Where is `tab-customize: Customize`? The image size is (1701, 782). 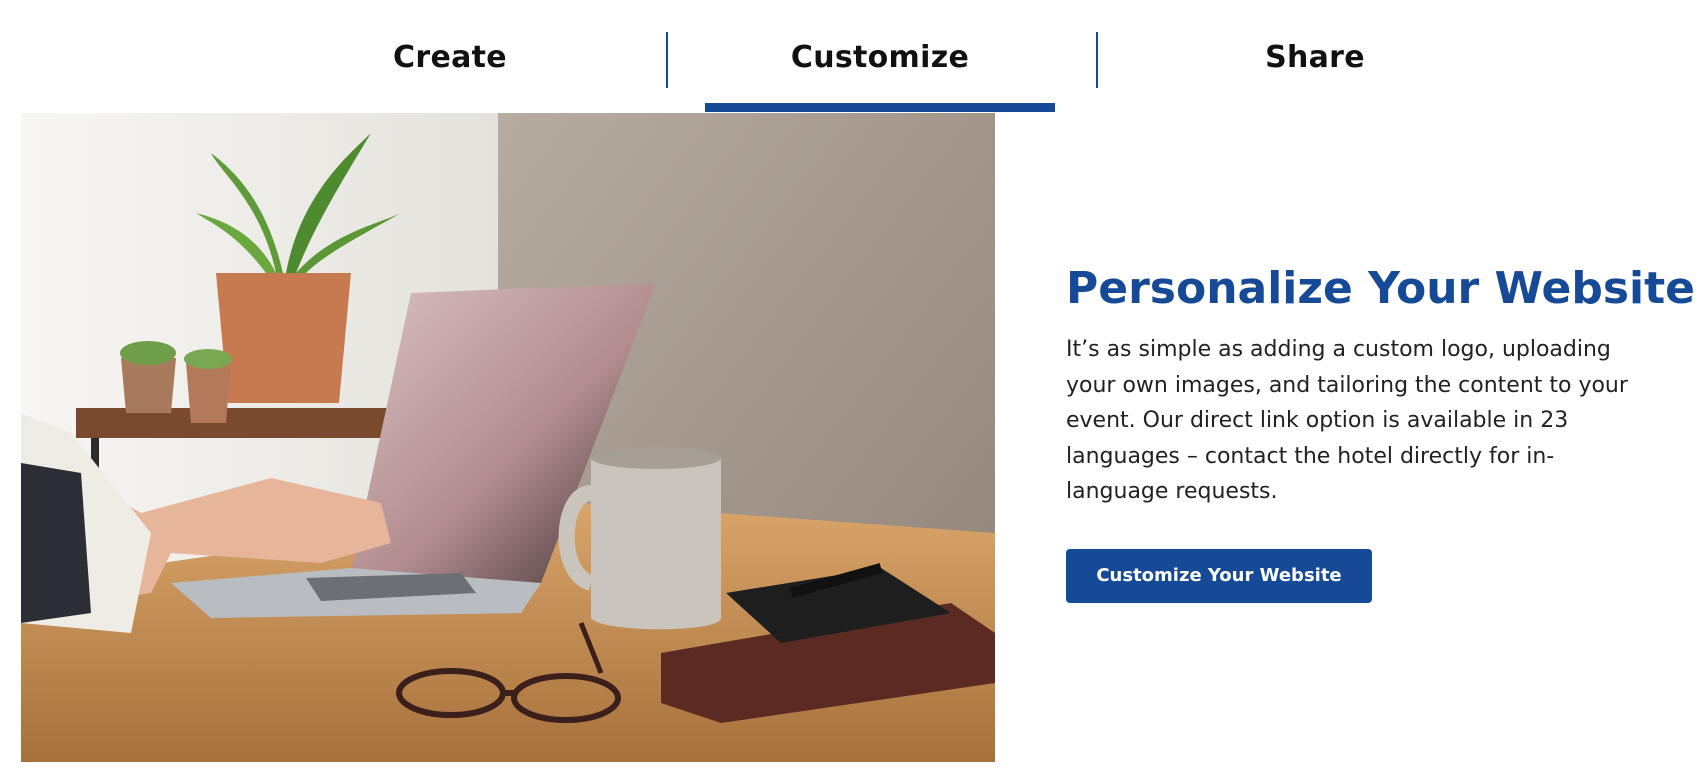
tab-customize: Customize is located at coordinates (880, 56).